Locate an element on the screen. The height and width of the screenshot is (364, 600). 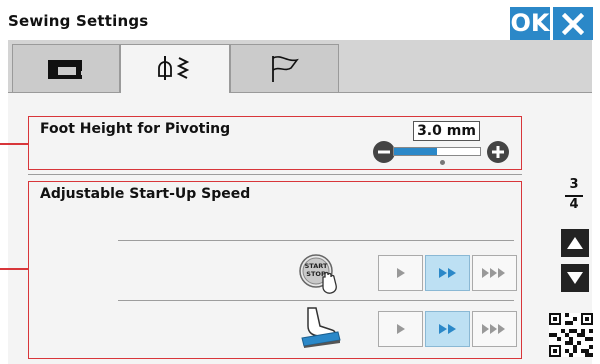
triangle-down-icon is located at coordinates (575, 278).